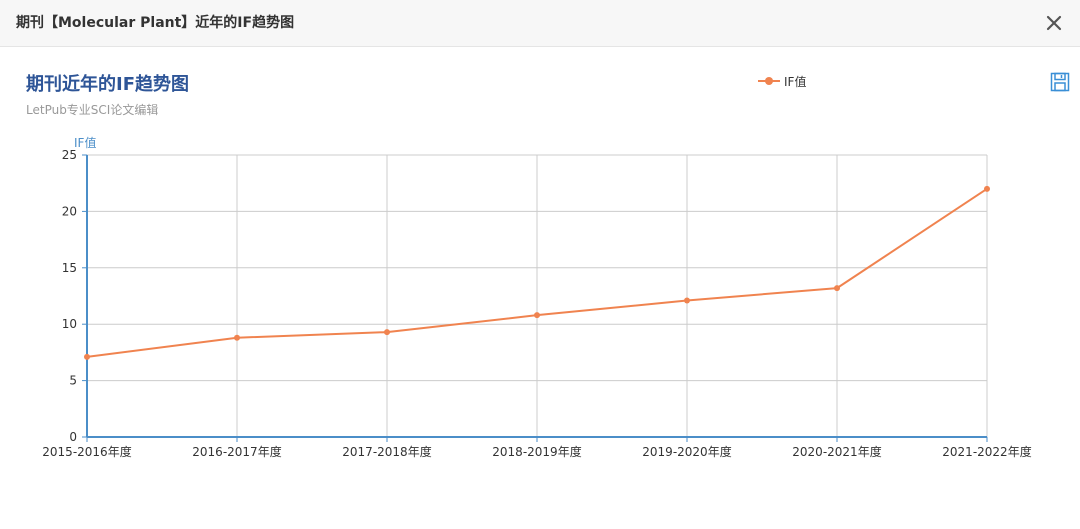 The image size is (1080, 529). I want to click on y-tick-label: 25, so click(69, 155).